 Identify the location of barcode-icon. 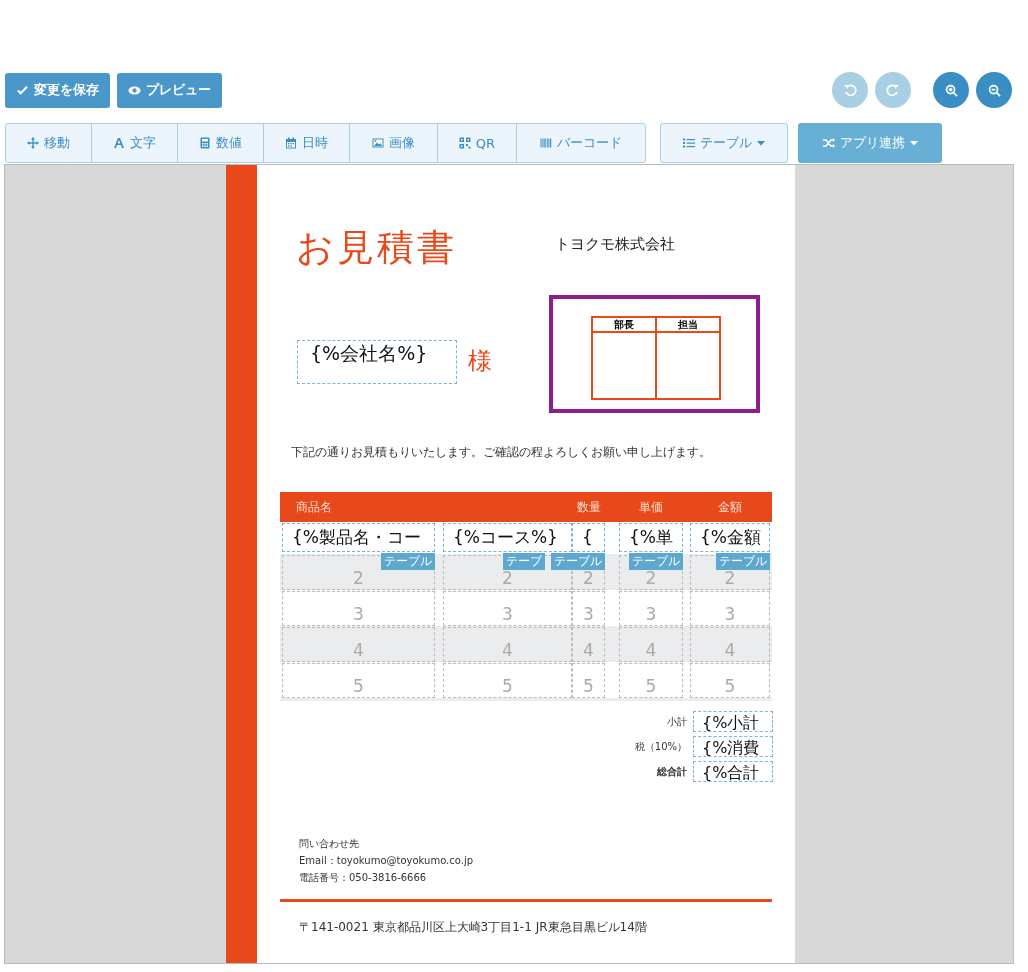
(546, 143).